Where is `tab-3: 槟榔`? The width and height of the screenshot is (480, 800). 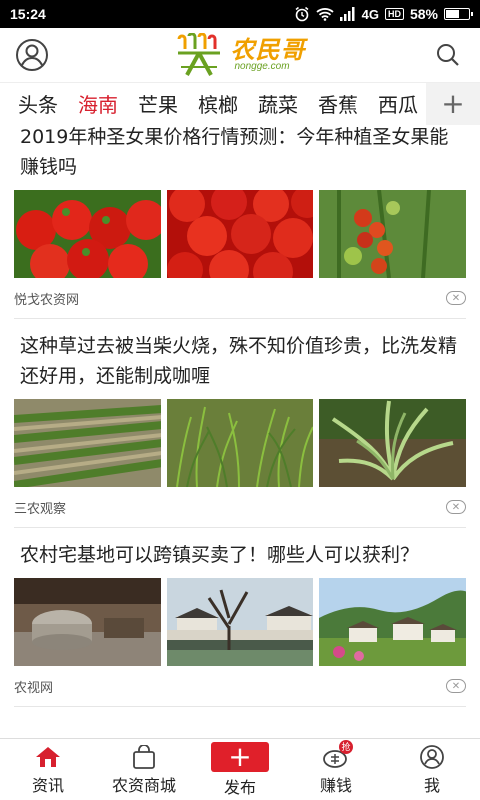
tab-3: 槟榔 is located at coordinates (218, 103).